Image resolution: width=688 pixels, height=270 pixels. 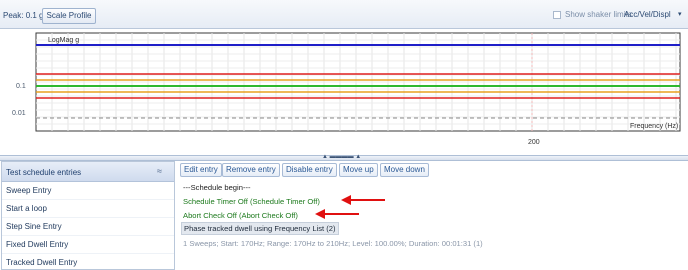 I want to click on chevron-down-icon: ▾, so click(x=680, y=14).